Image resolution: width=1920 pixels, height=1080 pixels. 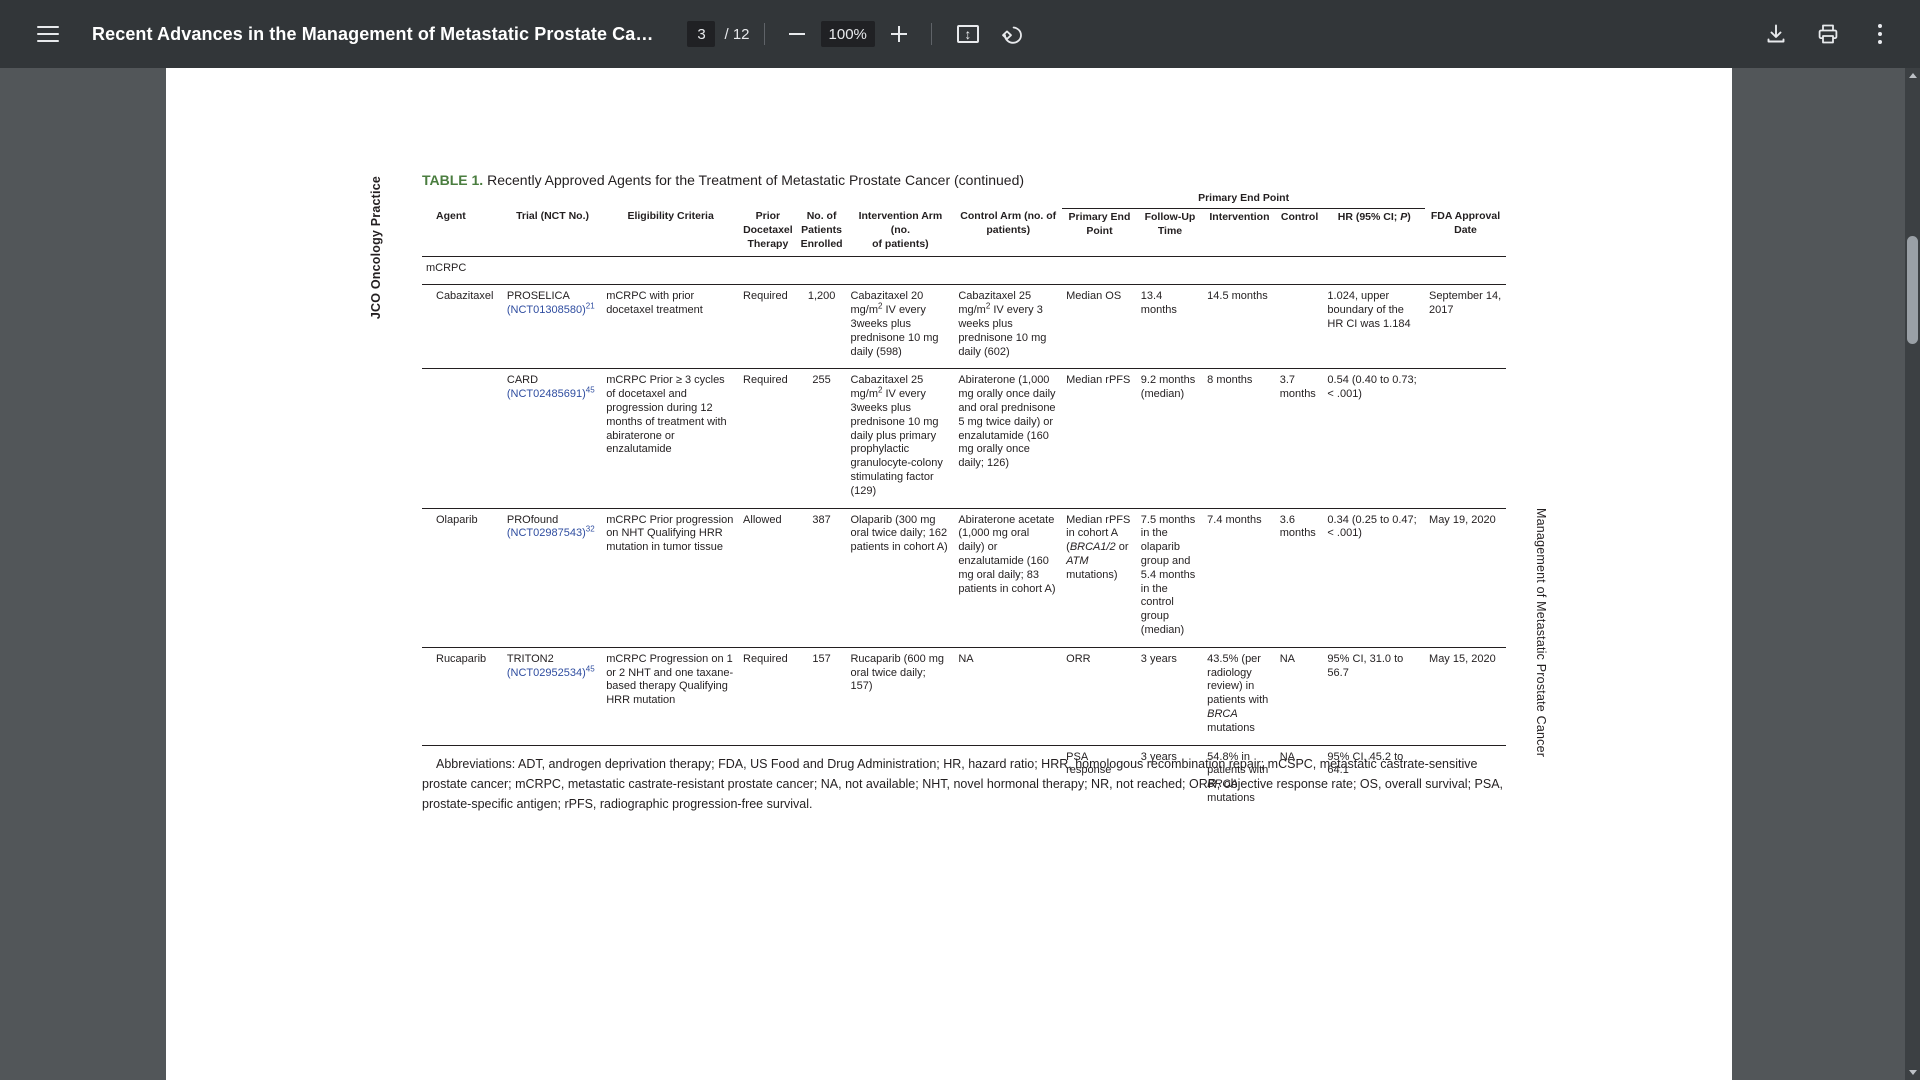 I want to click on vertical-scrollbar, so click(x=1912, y=574).